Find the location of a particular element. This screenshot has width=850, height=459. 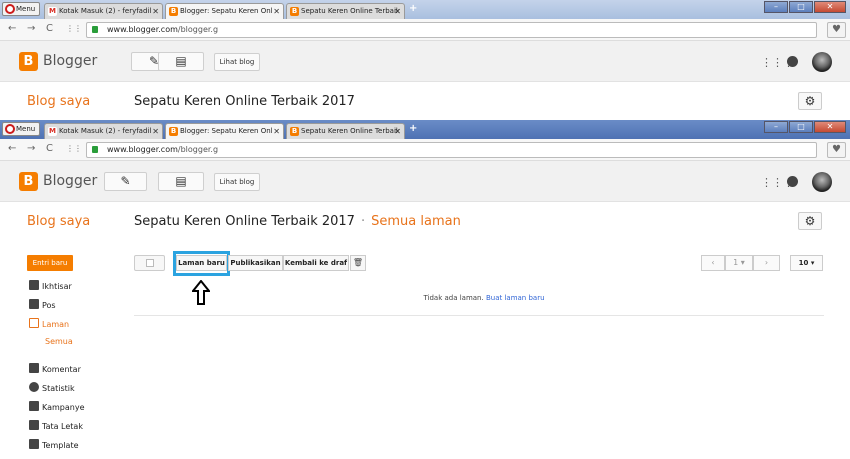

blogger-header: B Blogger ✎ ▤ Lihat blog ⋮⋮⋮ is located at coordinates (425, 181).